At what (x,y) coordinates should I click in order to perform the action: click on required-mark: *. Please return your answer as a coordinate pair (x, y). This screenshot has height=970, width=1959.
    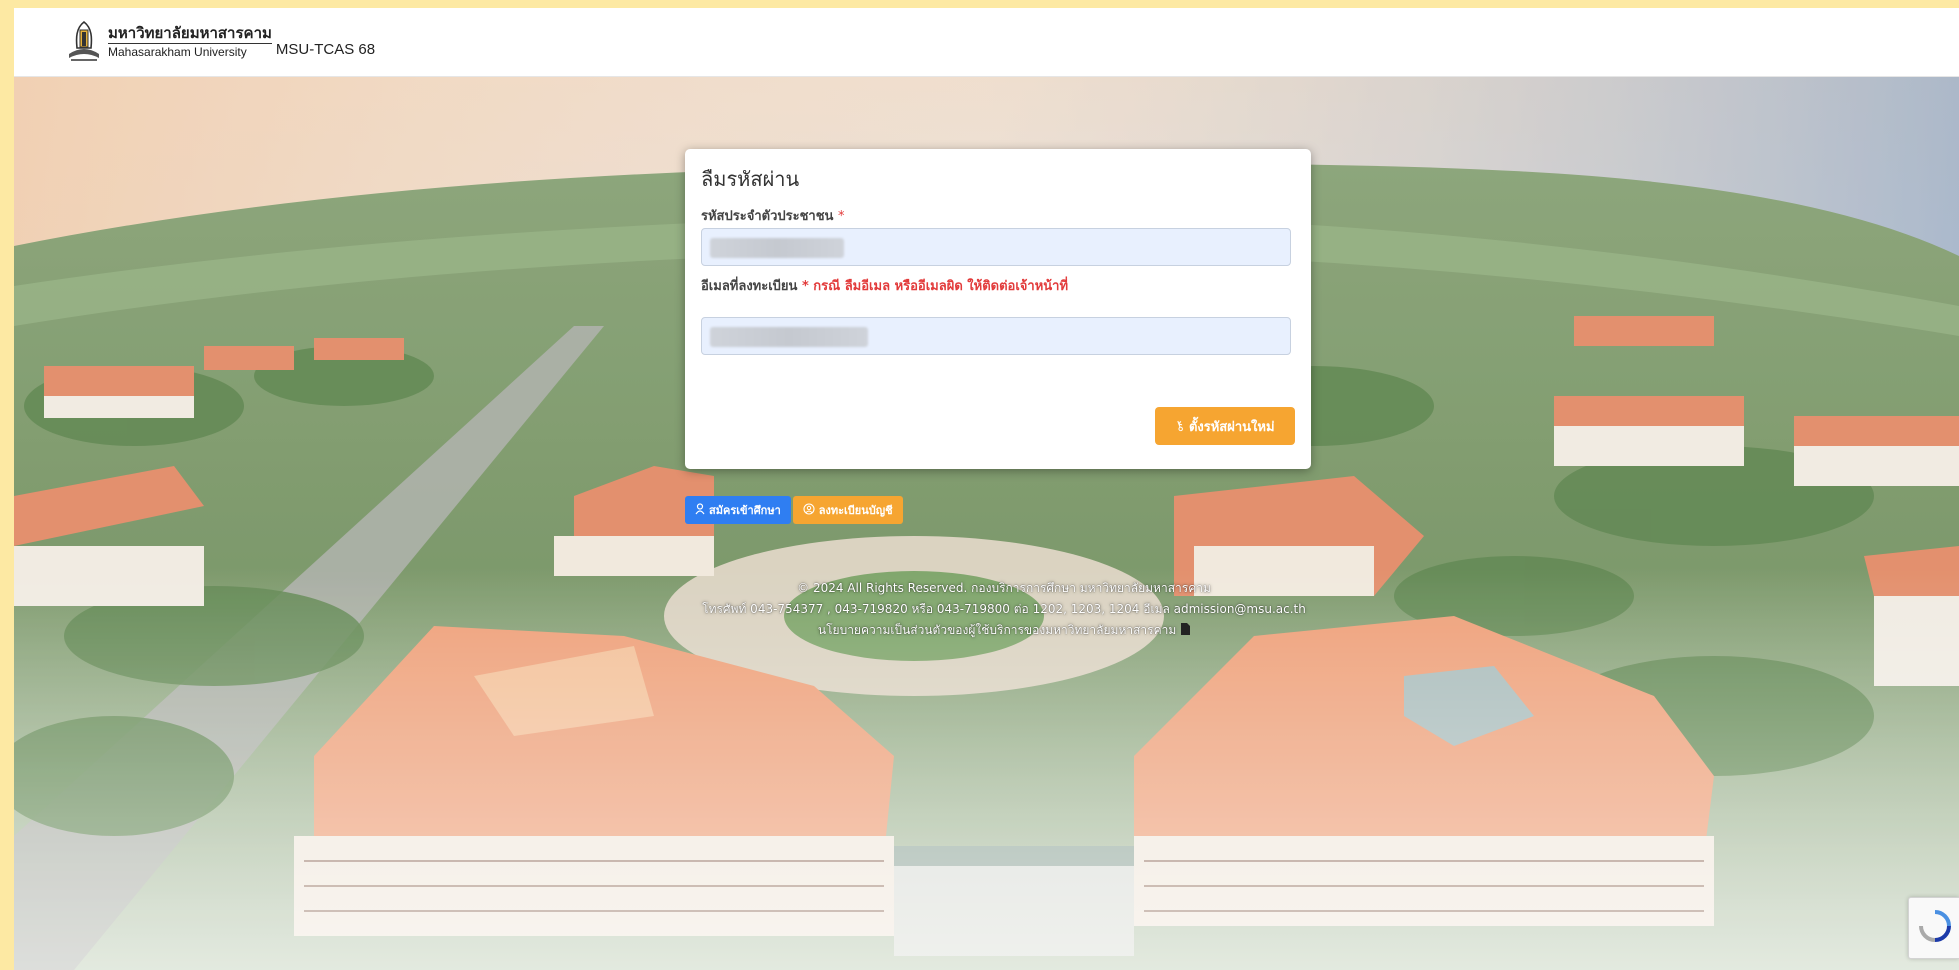
    Looking at the image, I should click on (841, 216).